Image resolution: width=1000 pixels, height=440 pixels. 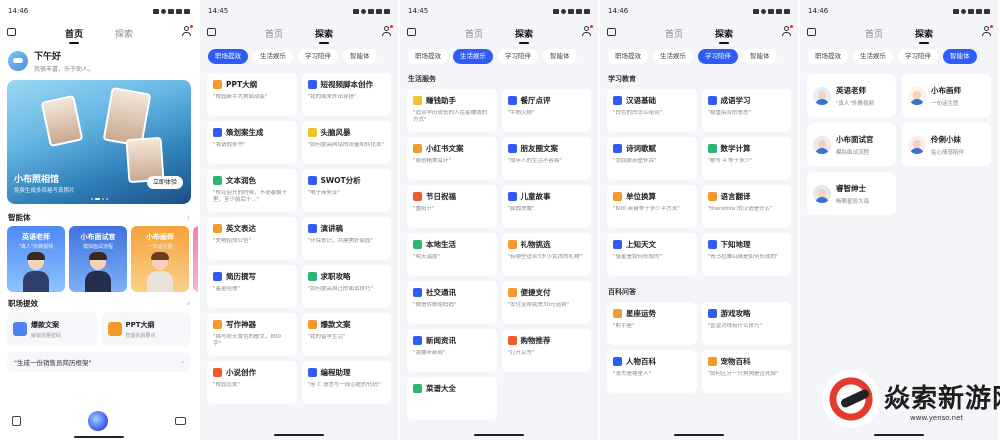 I want to click on feature-card: 小红书文案 "原创精美耳环", so click(x=452, y=158).